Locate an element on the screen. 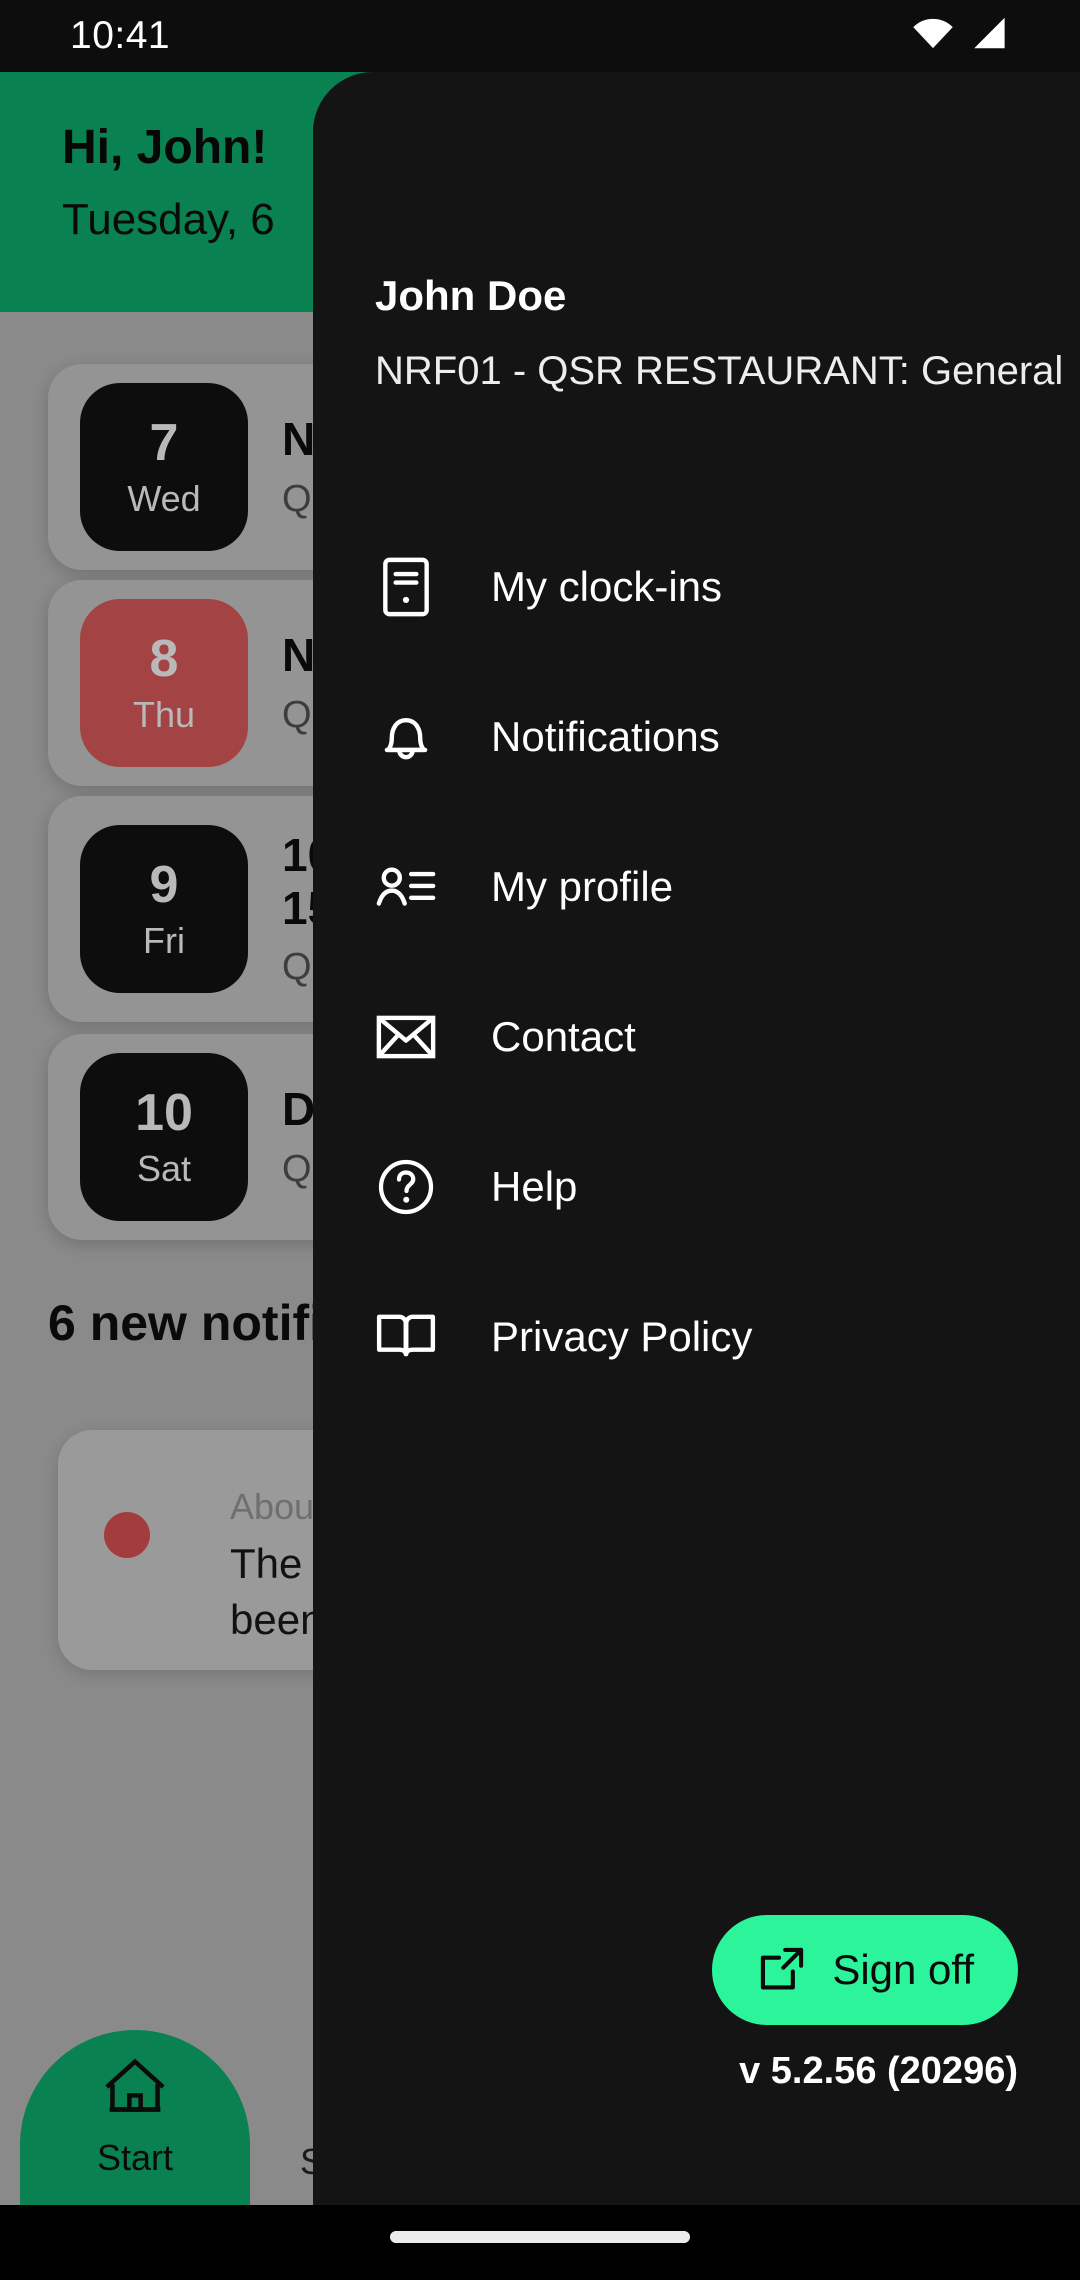 This screenshot has height=2280, width=1080. menu-item-label: My clock-ins is located at coordinates (607, 586).